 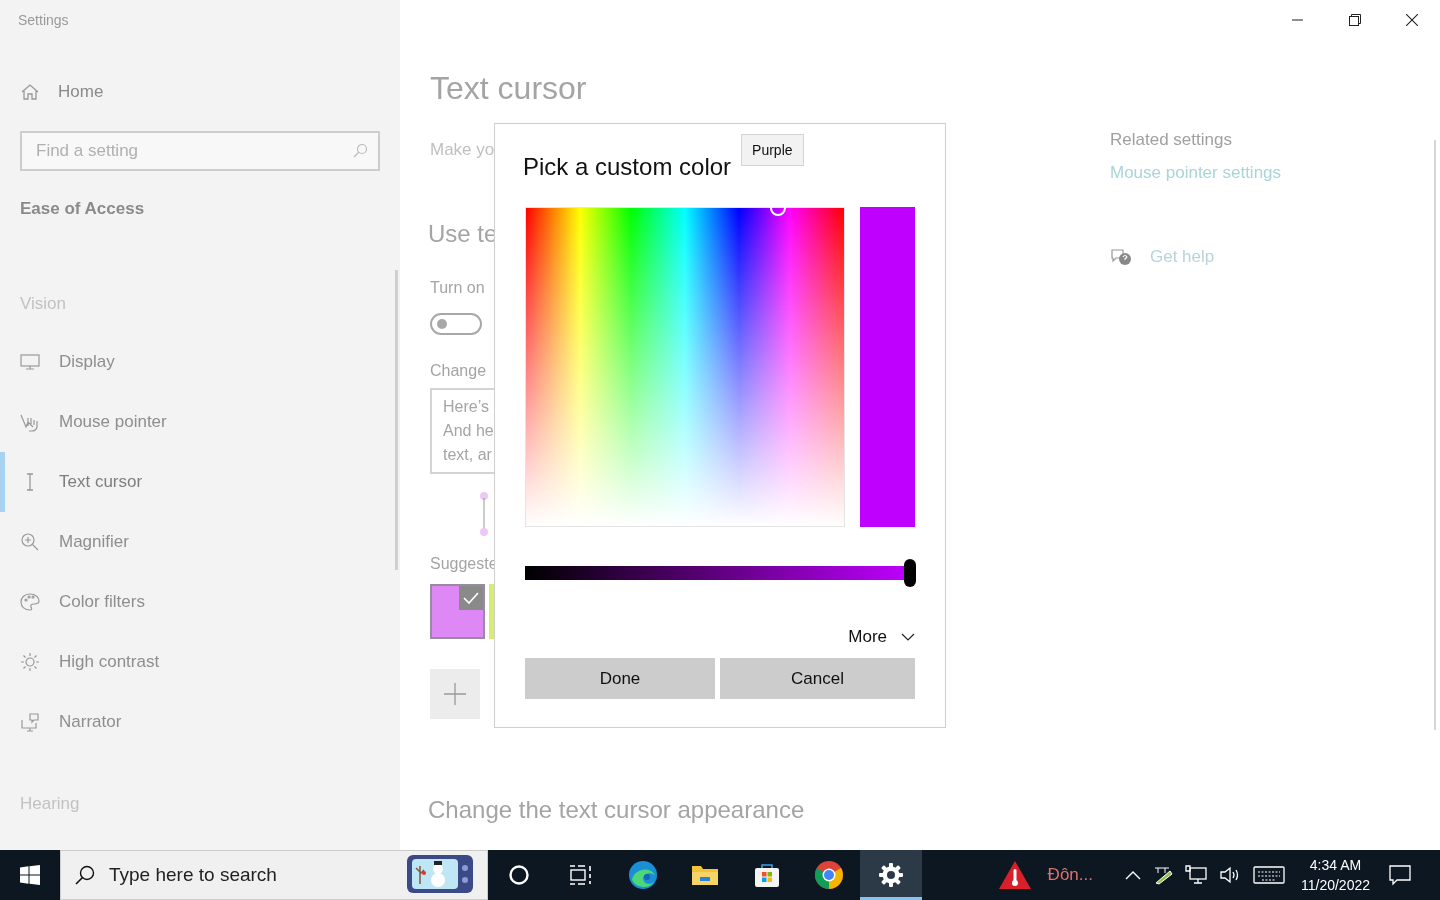 What do you see at coordinates (1132, 875) in the screenshot?
I see `chevron-up-icon` at bounding box center [1132, 875].